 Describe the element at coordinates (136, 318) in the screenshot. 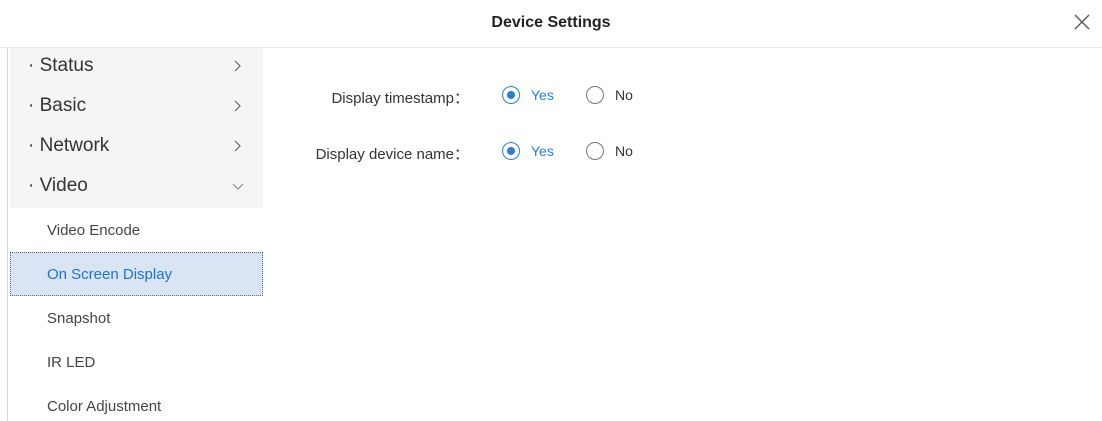

I see `sidebar-item-snapshot: Snapshot` at that location.